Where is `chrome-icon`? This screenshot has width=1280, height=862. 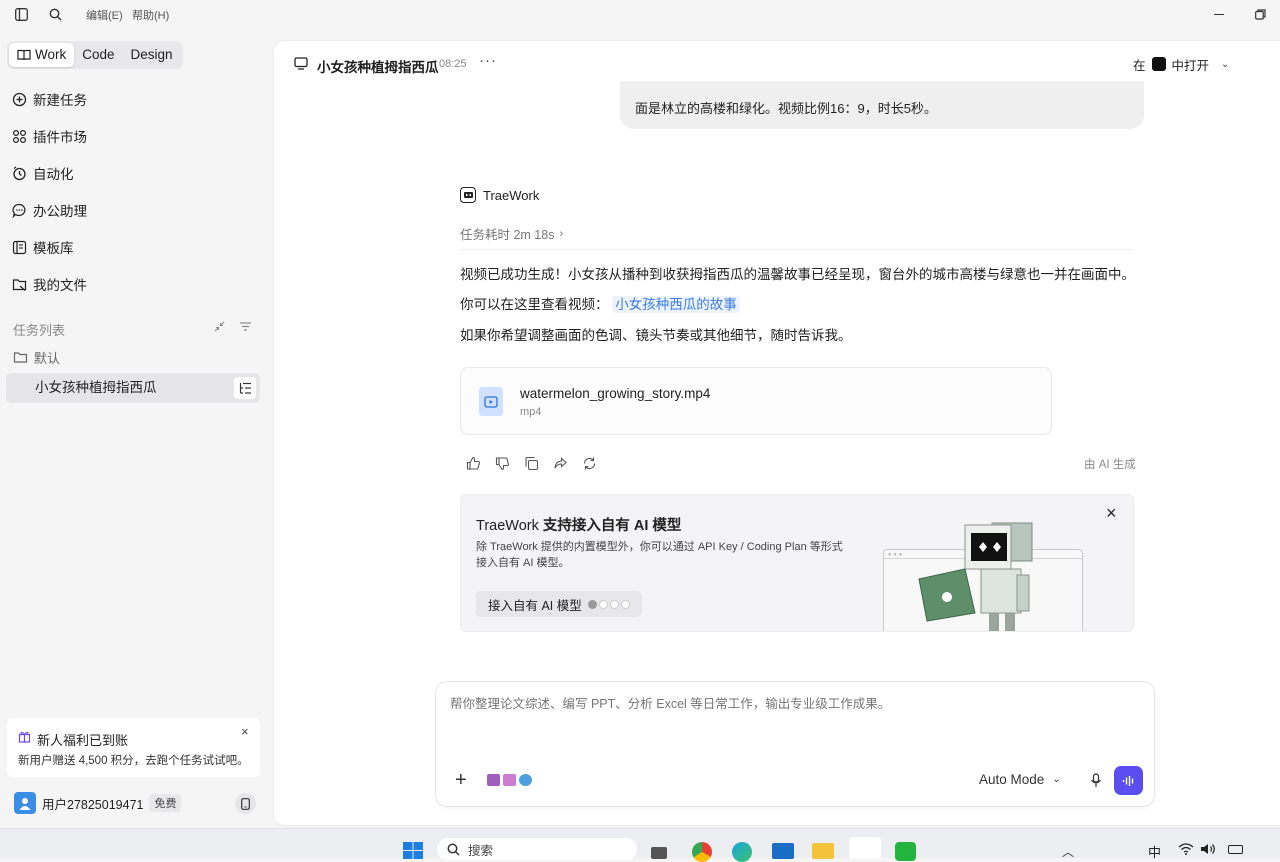 chrome-icon is located at coordinates (702, 852).